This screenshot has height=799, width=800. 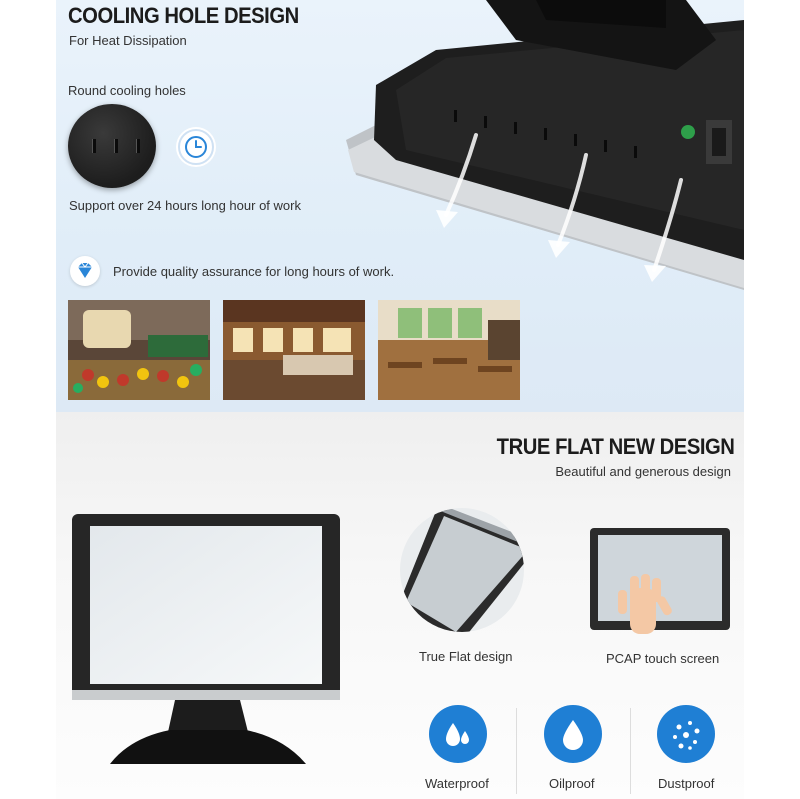 What do you see at coordinates (206, 639) in the screenshot?
I see `pos-monitor-image` at bounding box center [206, 639].